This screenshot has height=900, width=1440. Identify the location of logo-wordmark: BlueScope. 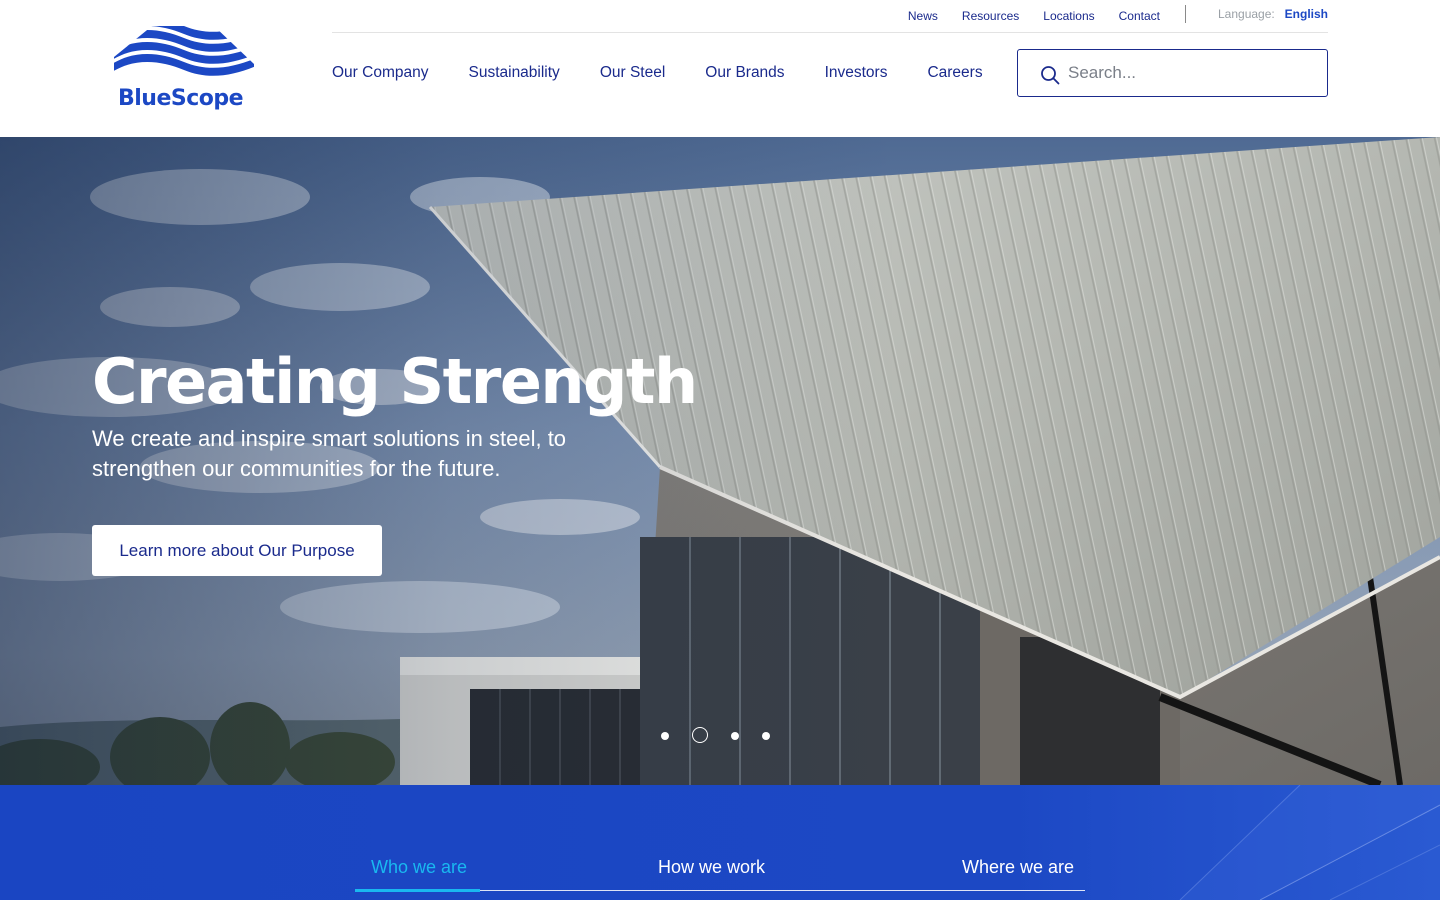
(181, 98).